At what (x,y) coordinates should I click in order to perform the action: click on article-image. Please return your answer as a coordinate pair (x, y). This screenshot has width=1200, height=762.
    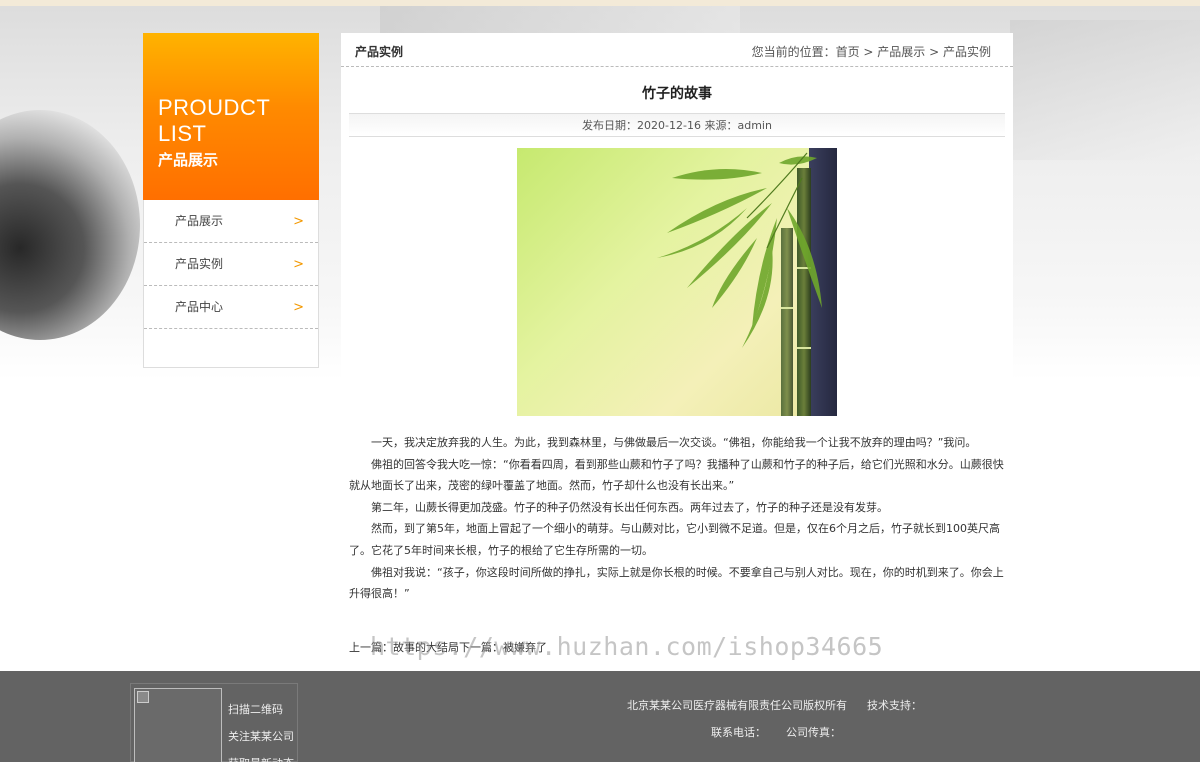
    Looking at the image, I should click on (677, 282).